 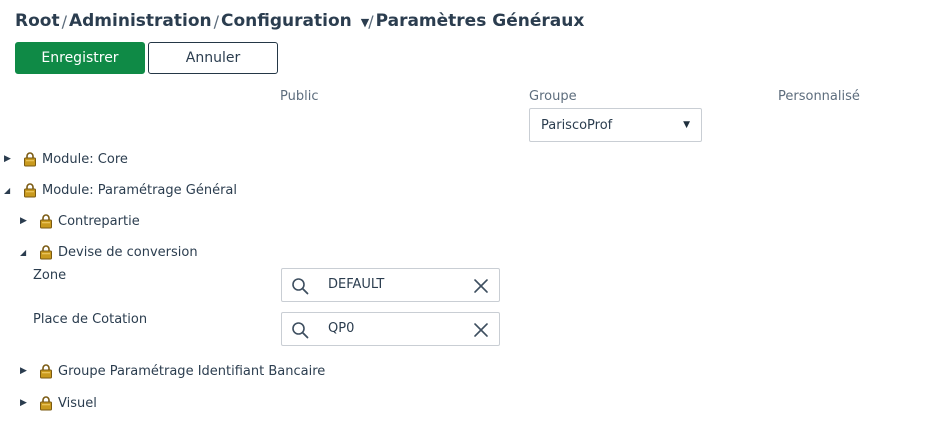 I want to click on field-label-zone: Zone, so click(x=50, y=275).